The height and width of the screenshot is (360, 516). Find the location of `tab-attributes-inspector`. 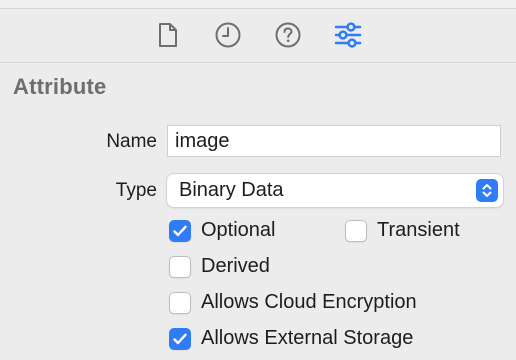

tab-attributes-inspector is located at coordinates (348, 35).